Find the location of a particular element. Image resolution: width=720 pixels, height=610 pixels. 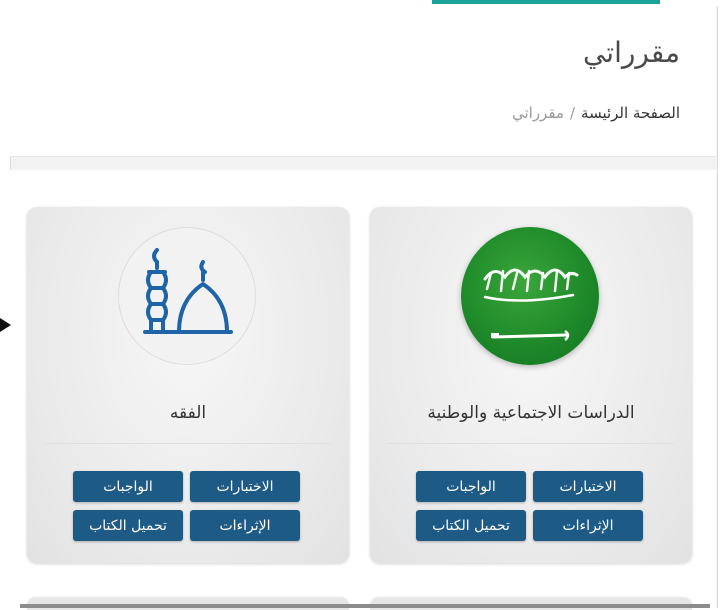

breadcrumb-home-link: الصفحة الرئيسة is located at coordinates (630, 113).